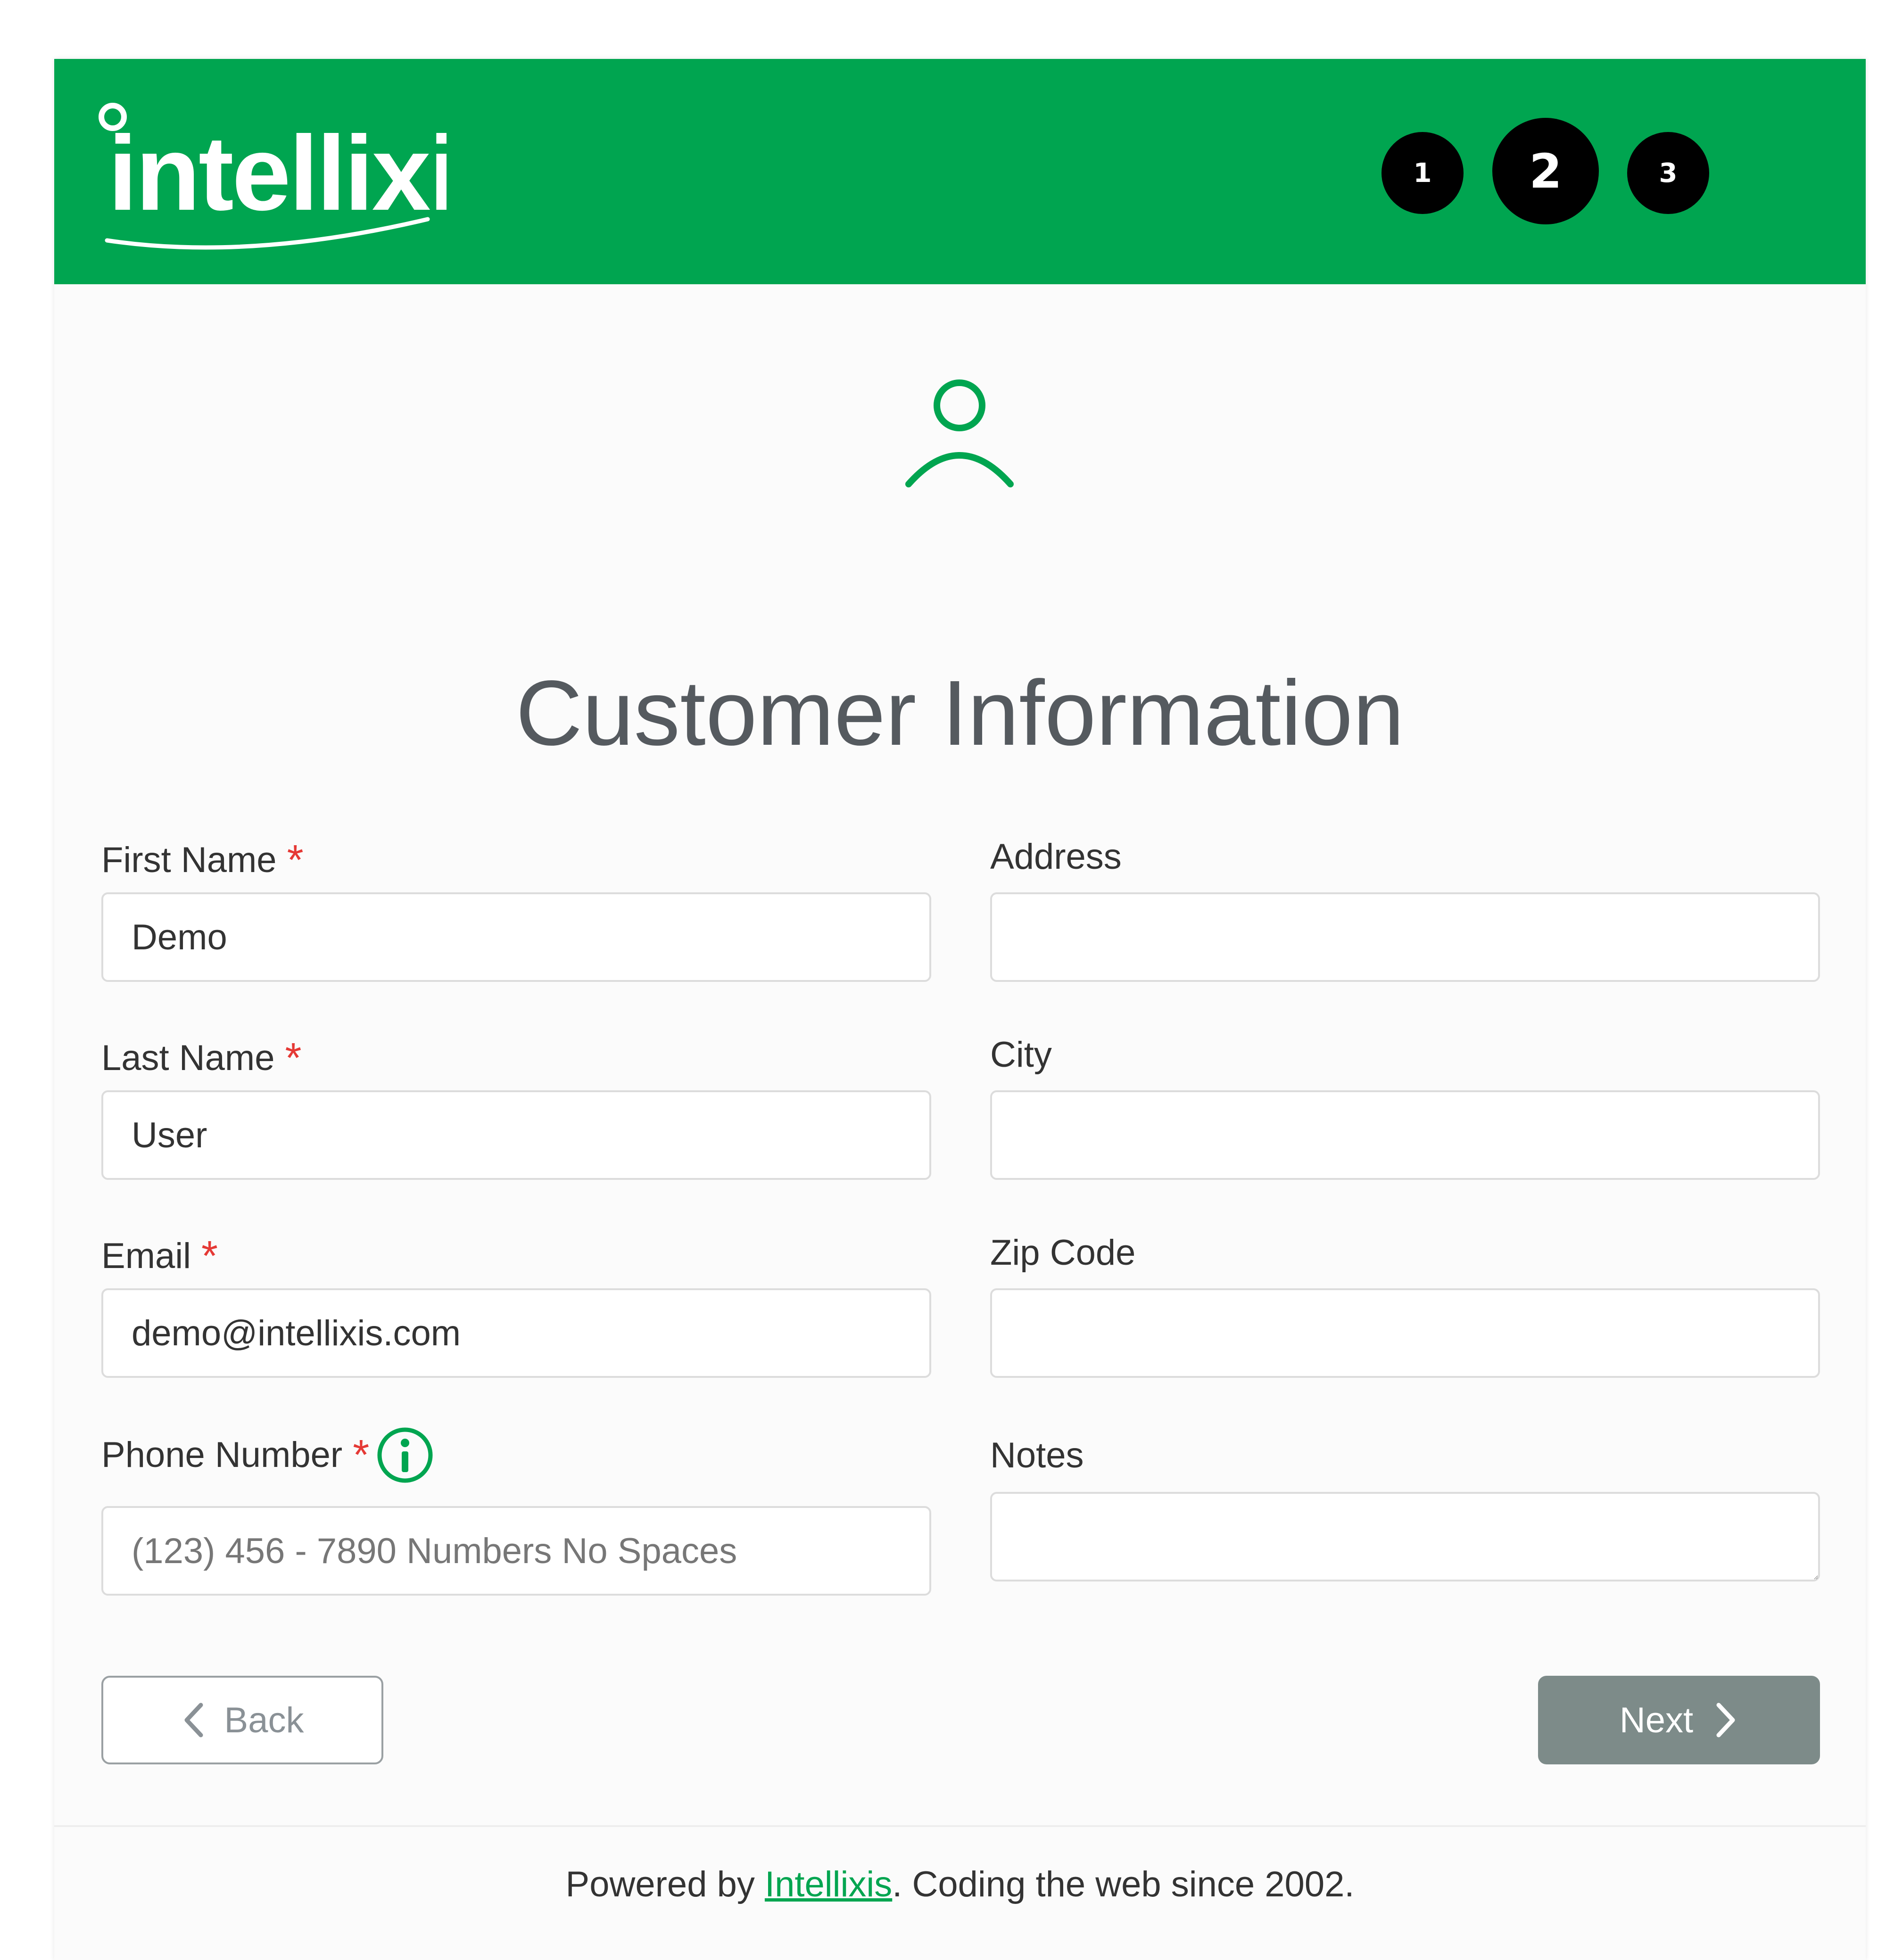  What do you see at coordinates (1656, 1720) in the screenshot?
I see `next-button-label: Next` at bounding box center [1656, 1720].